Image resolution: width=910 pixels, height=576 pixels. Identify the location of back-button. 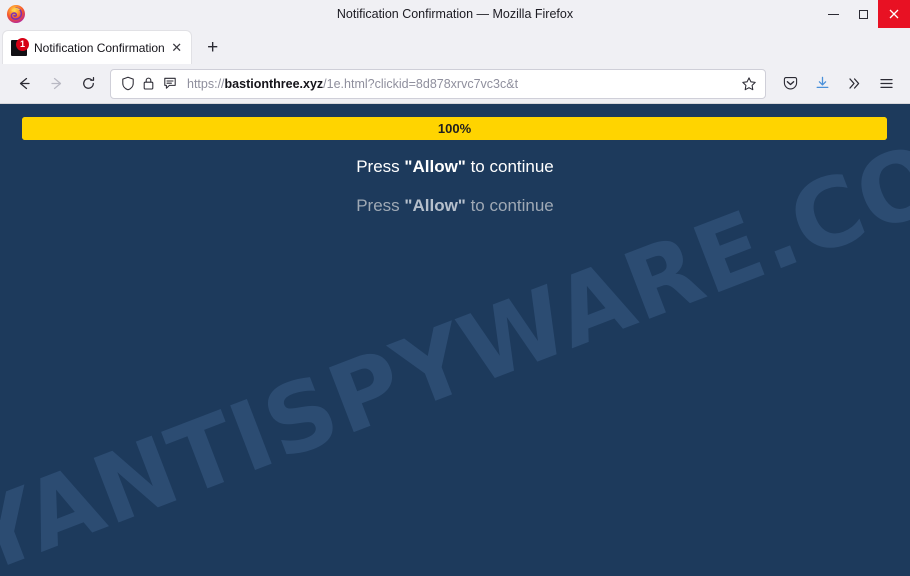
(24, 84).